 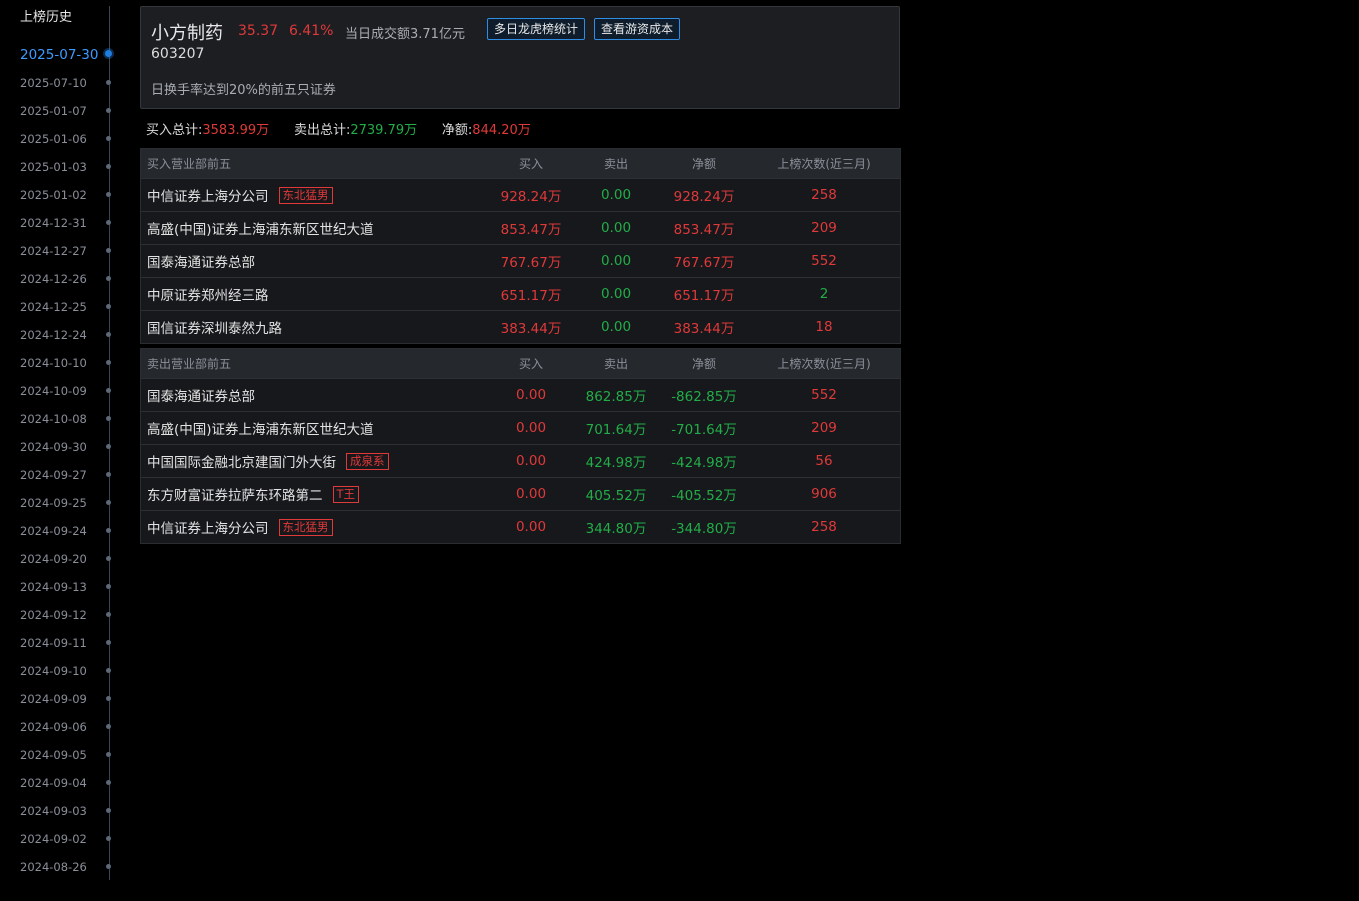 What do you see at coordinates (311, 31) in the screenshot?
I see `stock-change-percent: 6.41%` at bounding box center [311, 31].